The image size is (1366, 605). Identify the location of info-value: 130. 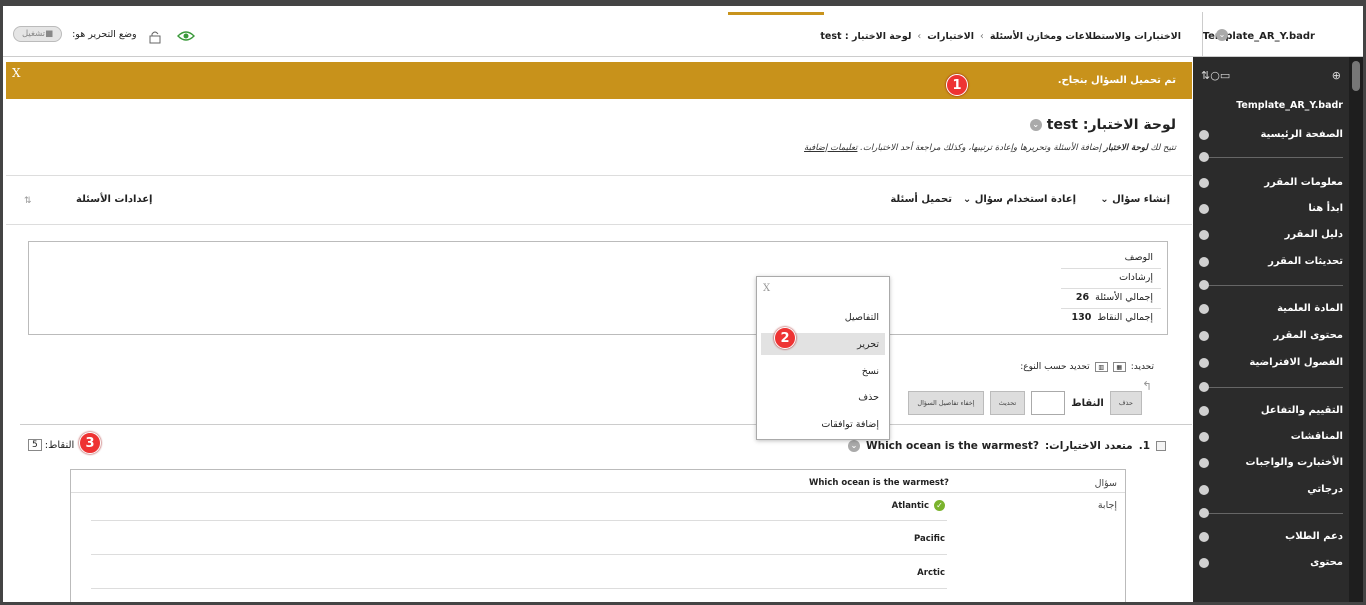
(1081, 317).